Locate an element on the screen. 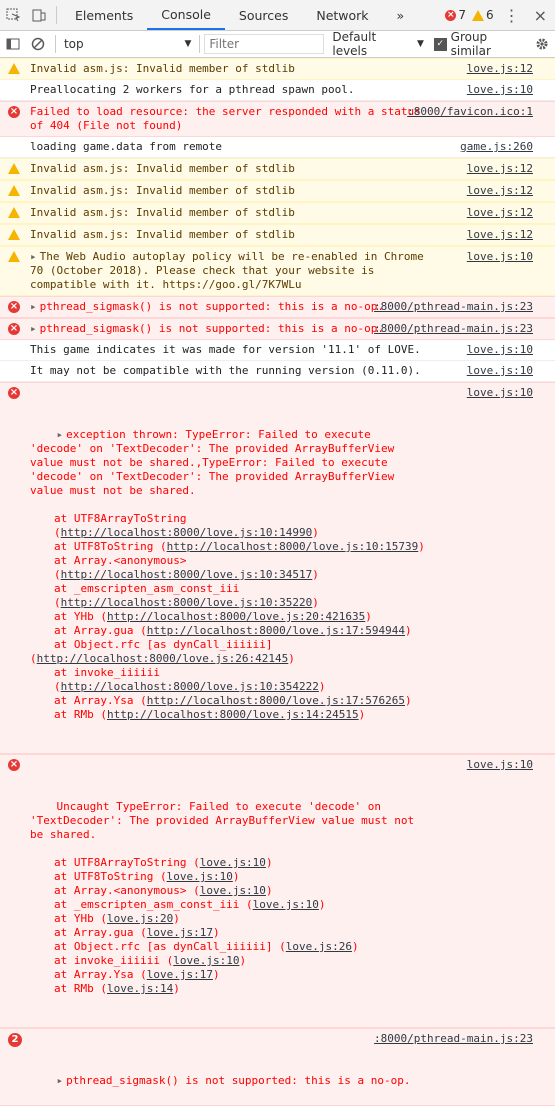  frame-source-link: http://localhost:8000/love.js:20:421635 is located at coordinates (236, 616).